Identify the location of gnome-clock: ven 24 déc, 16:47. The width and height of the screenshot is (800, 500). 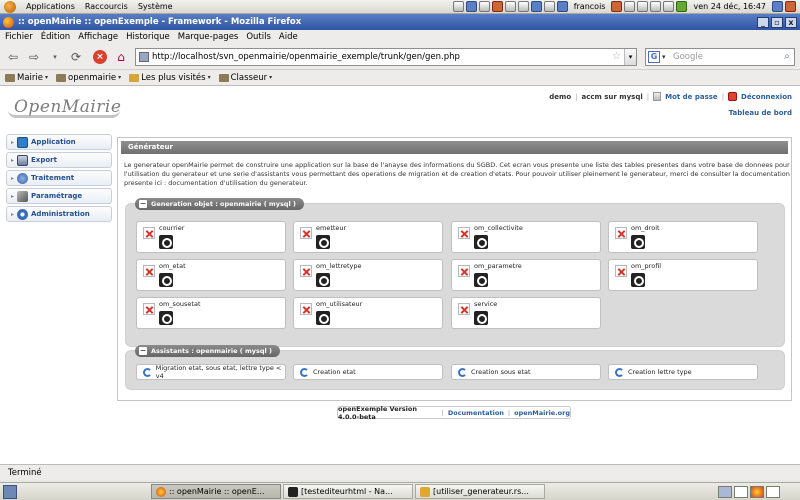
(729, 6).